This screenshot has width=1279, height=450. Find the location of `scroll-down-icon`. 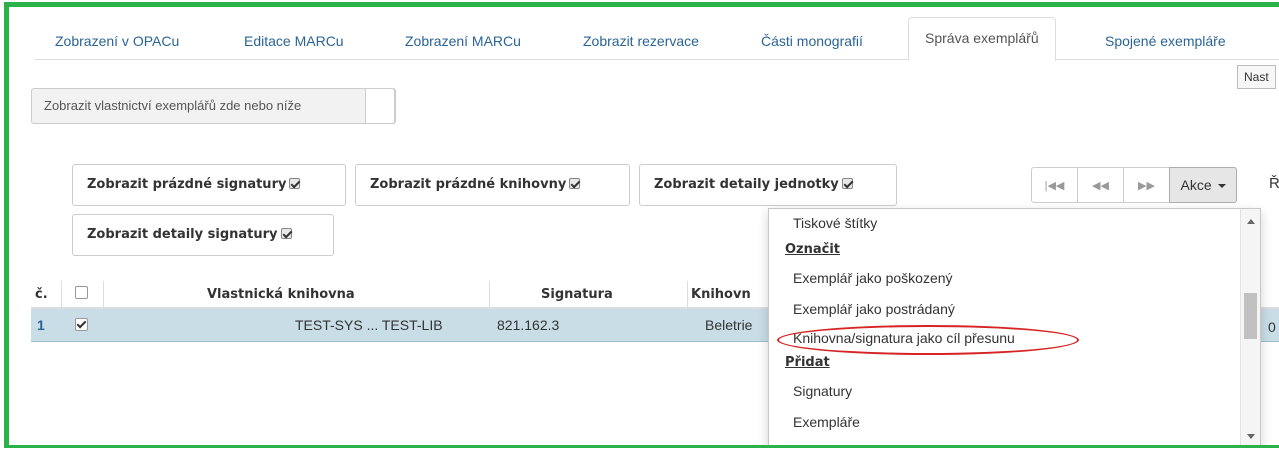

scroll-down-icon is located at coordinates (1251, 436).